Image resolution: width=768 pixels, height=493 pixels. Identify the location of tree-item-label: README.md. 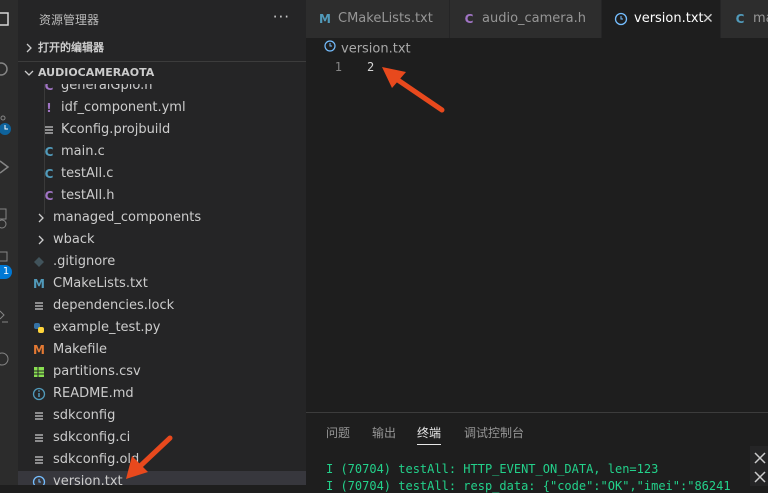
(93, 393).